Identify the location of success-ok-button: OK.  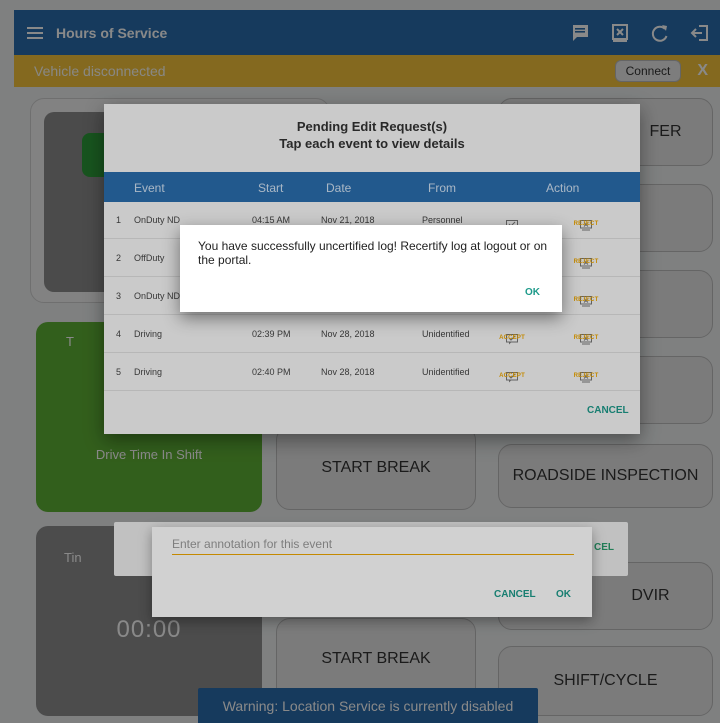
(532, 292).